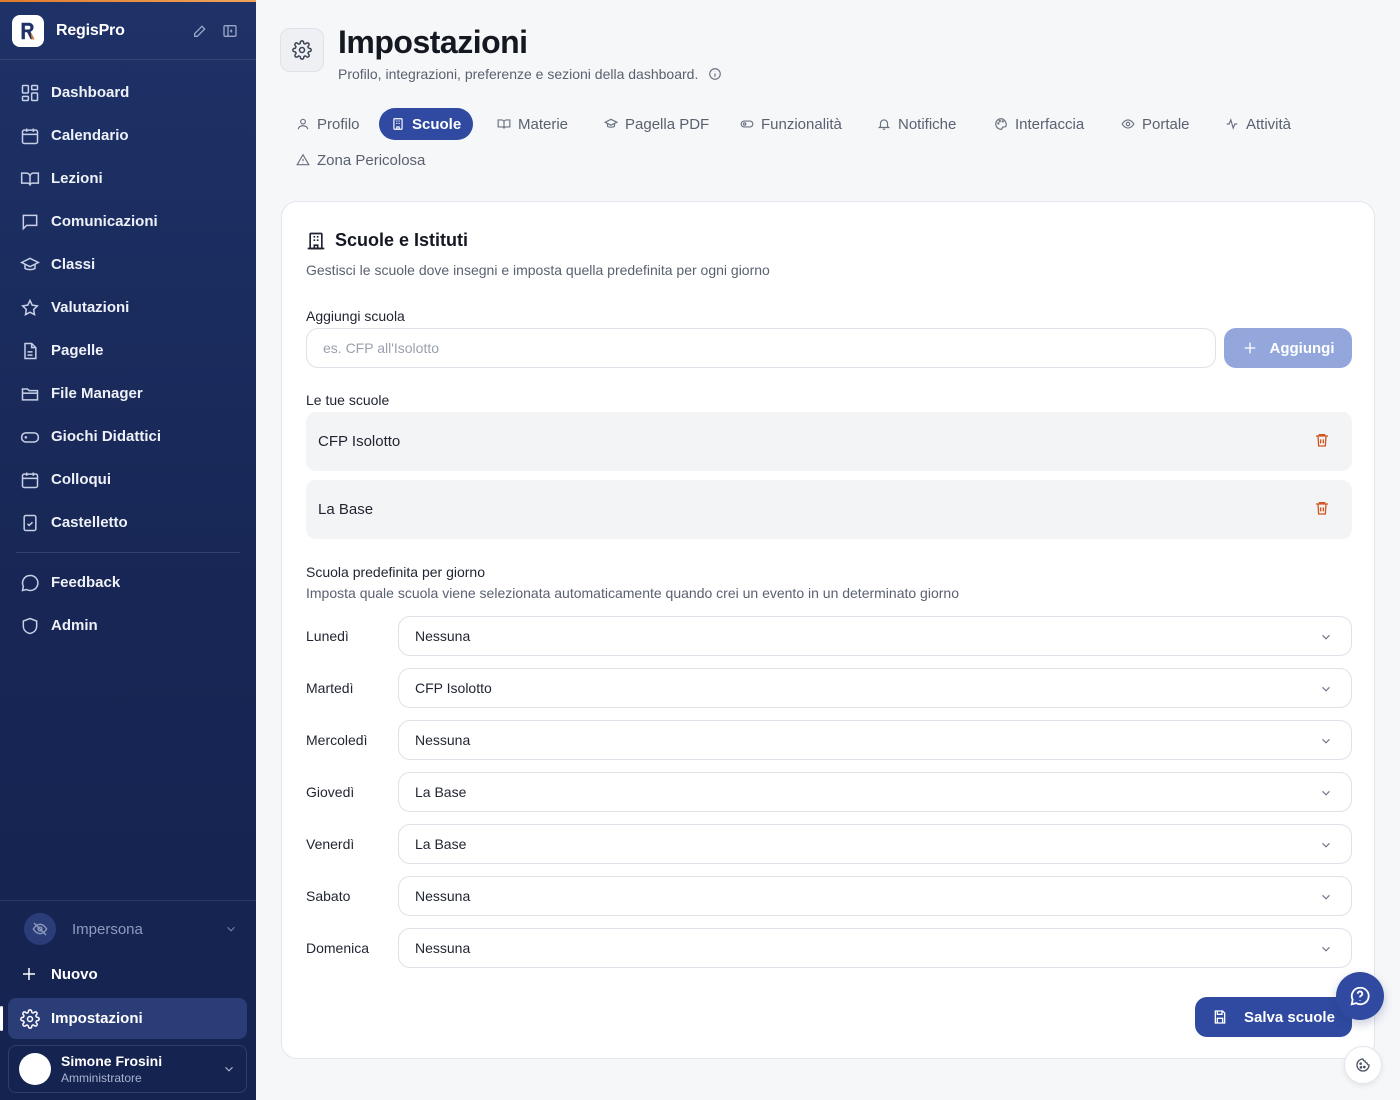 Image resolution: width=1400 pixels, height=1100 pixels. What do you see at coordinates (128, 264) in the screenshot?
I see `sidebar-item-classi: Classi` at bounding box center [128, 264].